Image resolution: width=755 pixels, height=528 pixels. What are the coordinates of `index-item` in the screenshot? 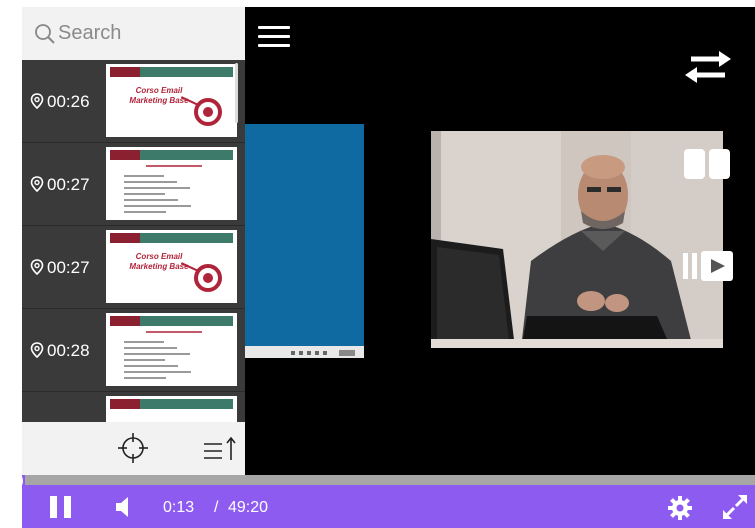 It's located at (133, 407).